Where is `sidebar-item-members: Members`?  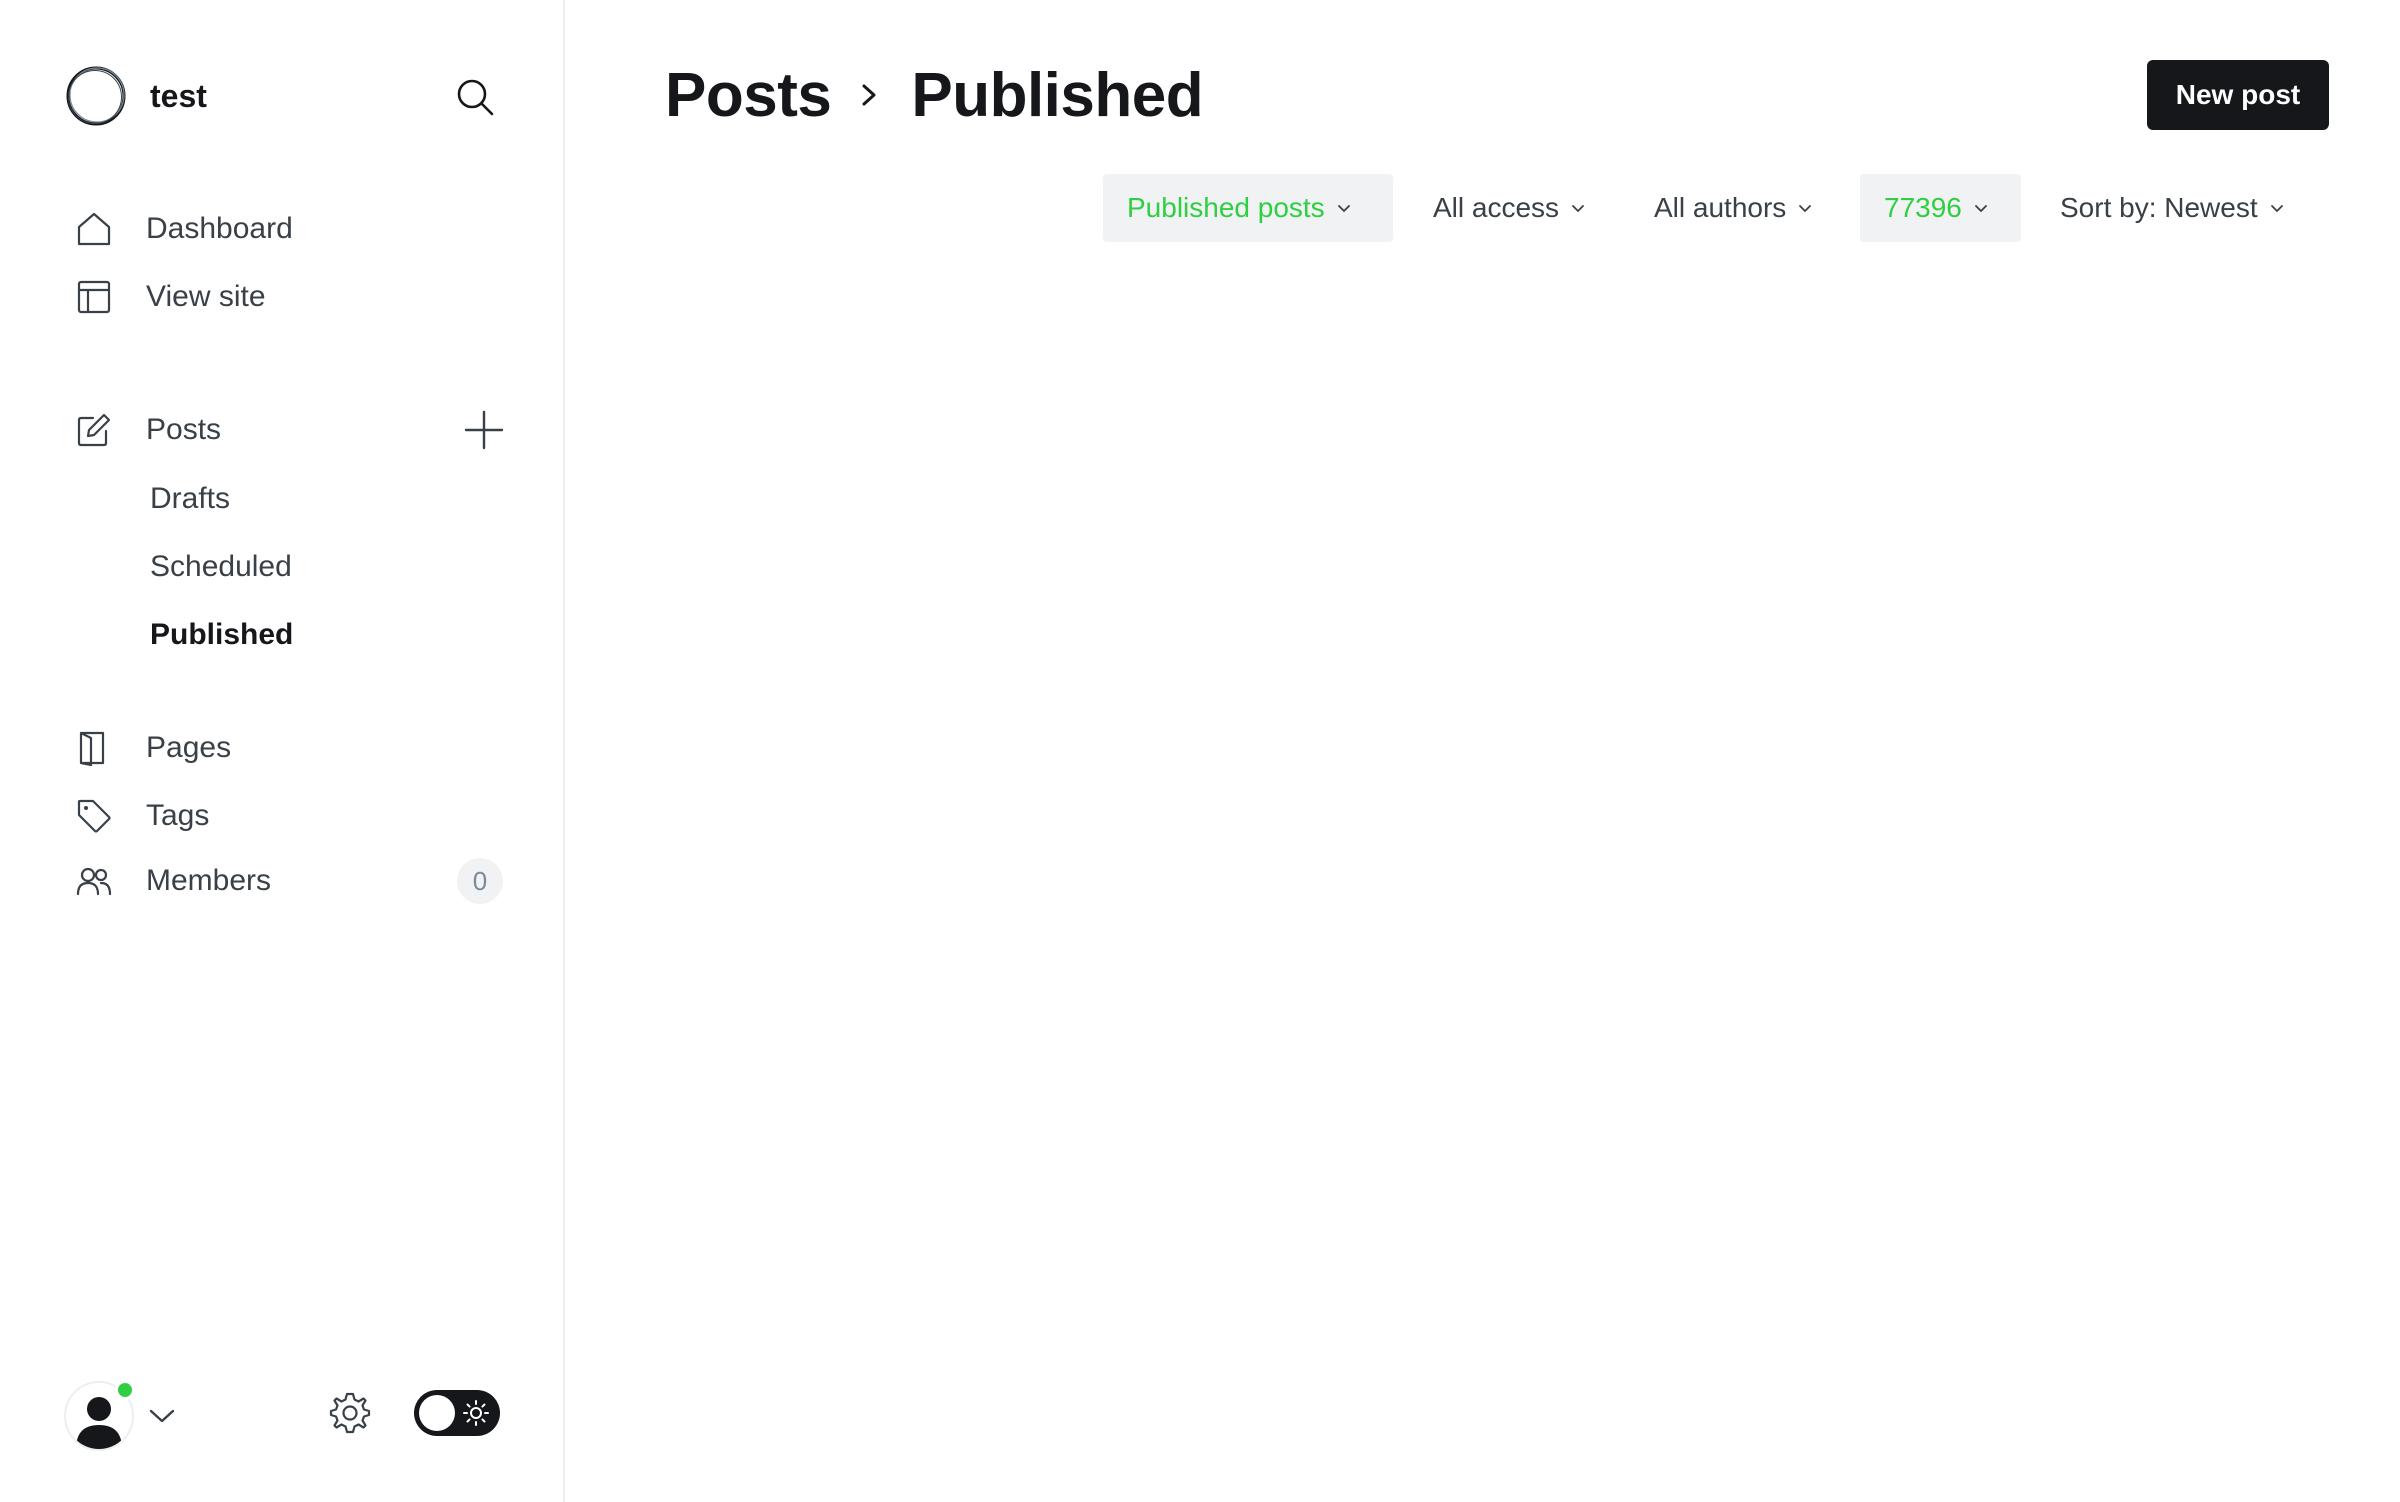
sidebar-item-members: Members is located at coordinates (172, 881).